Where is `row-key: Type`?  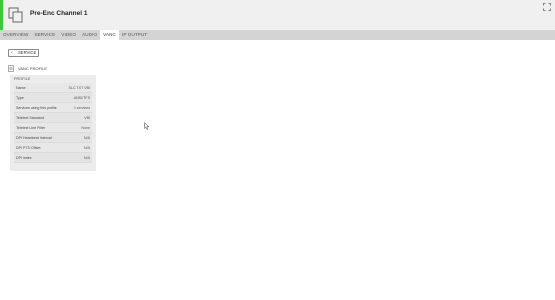
row-key: Type is located at coordinates (20, 98).